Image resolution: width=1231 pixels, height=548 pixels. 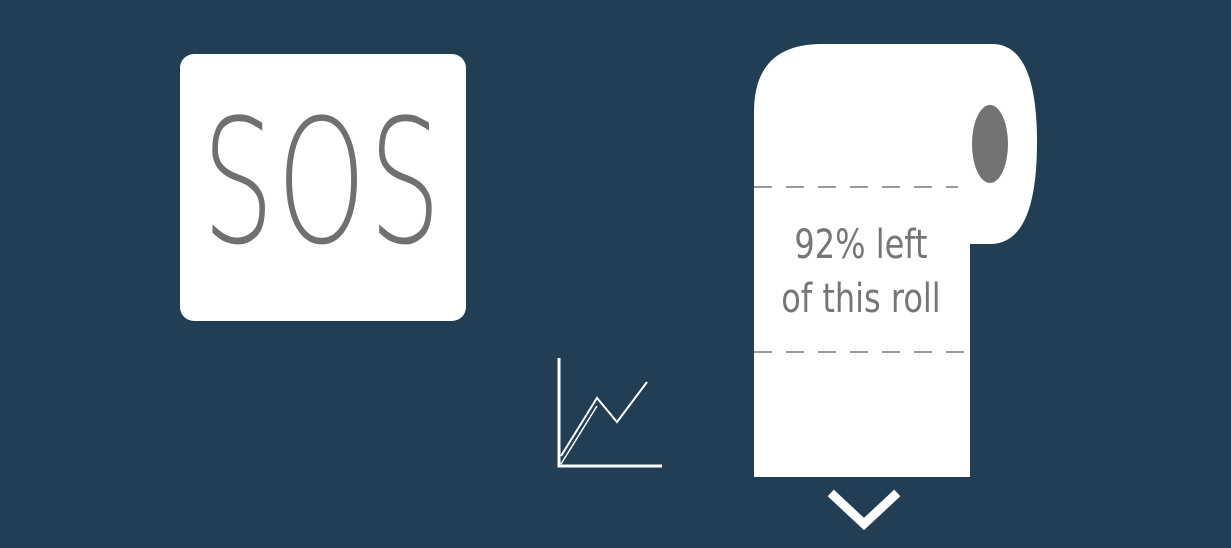 I want to click on sos-button: SOS, so click(x=323, y=187).